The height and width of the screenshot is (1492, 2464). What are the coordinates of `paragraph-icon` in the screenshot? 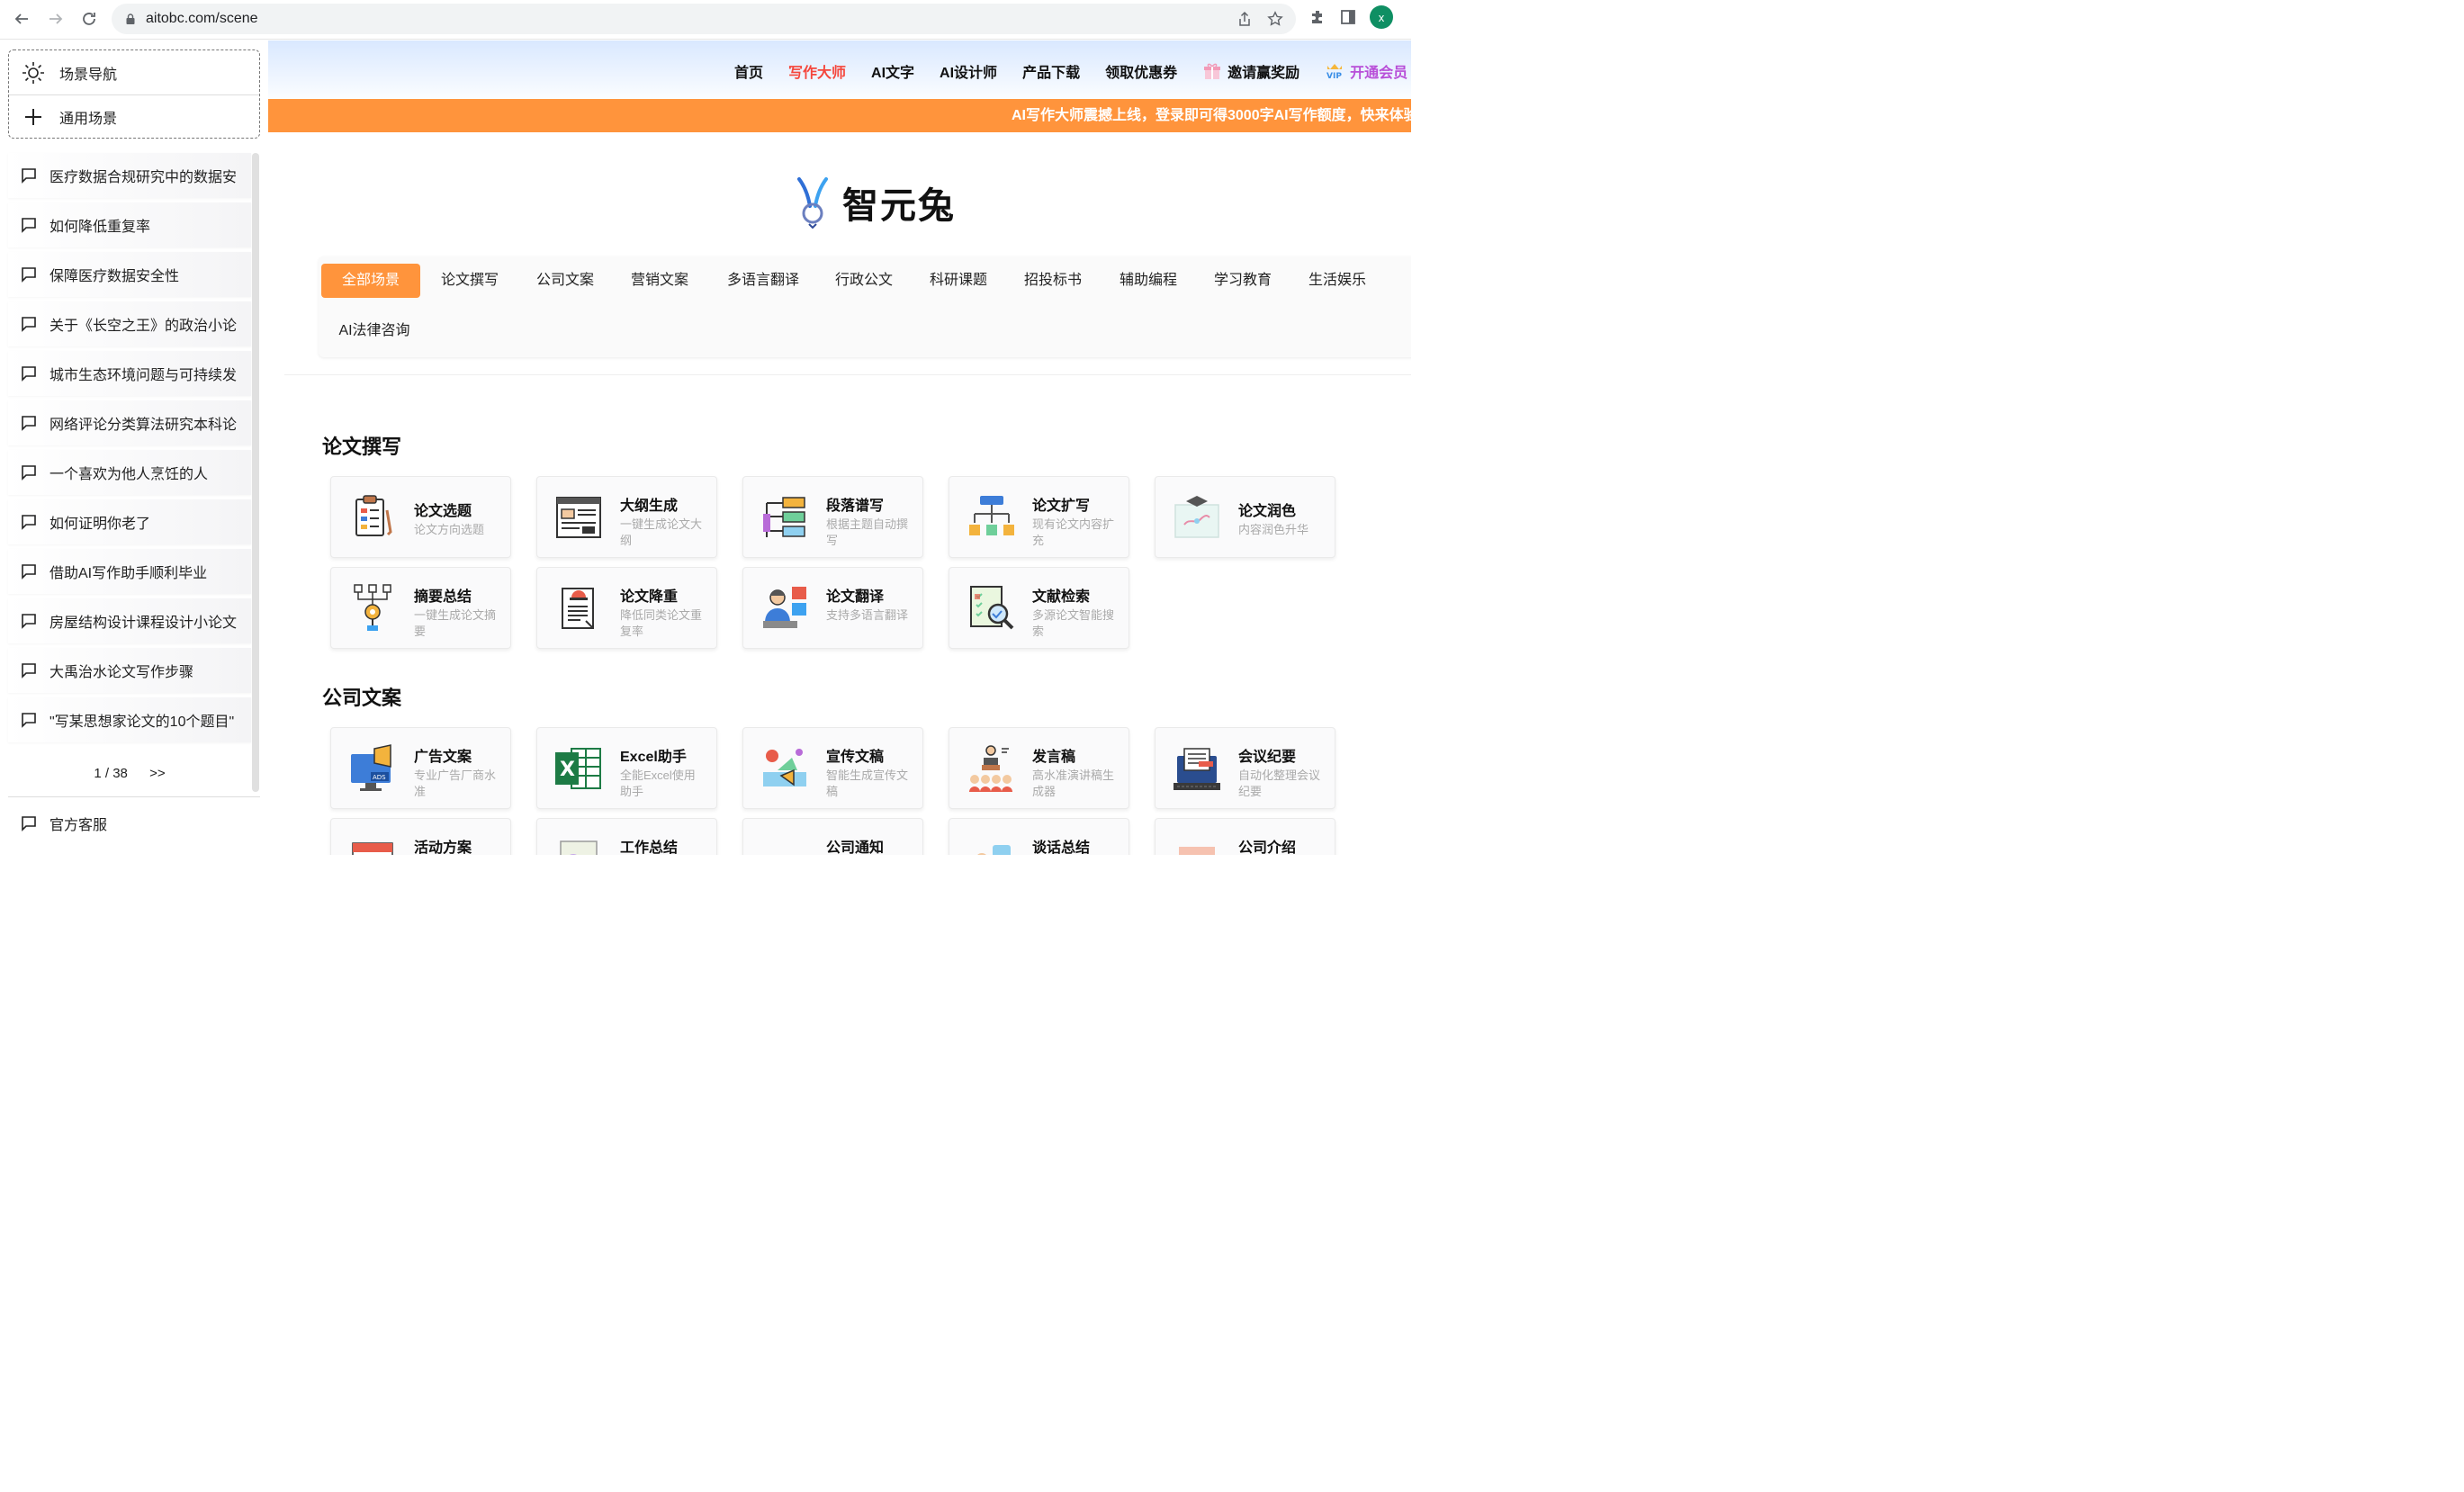 It's located at (784, 517).